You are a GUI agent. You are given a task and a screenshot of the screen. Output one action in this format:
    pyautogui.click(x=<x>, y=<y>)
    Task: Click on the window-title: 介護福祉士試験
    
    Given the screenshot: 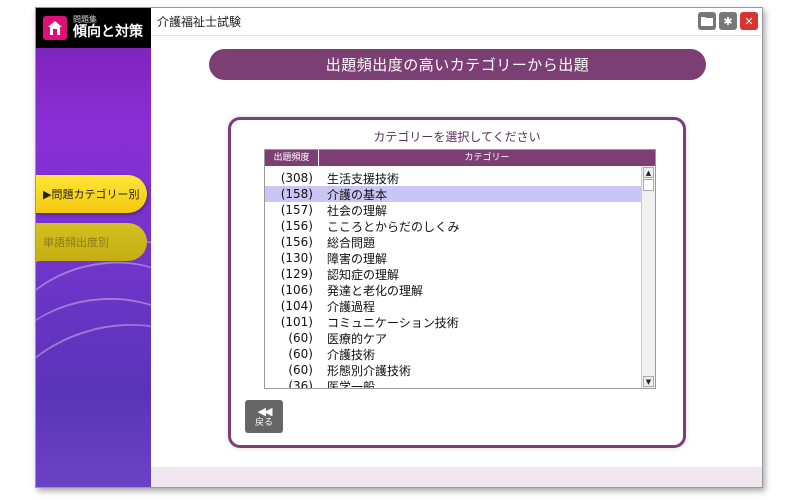 What is the action you would take?
    pyautogui.click(x=199, y=22)
    